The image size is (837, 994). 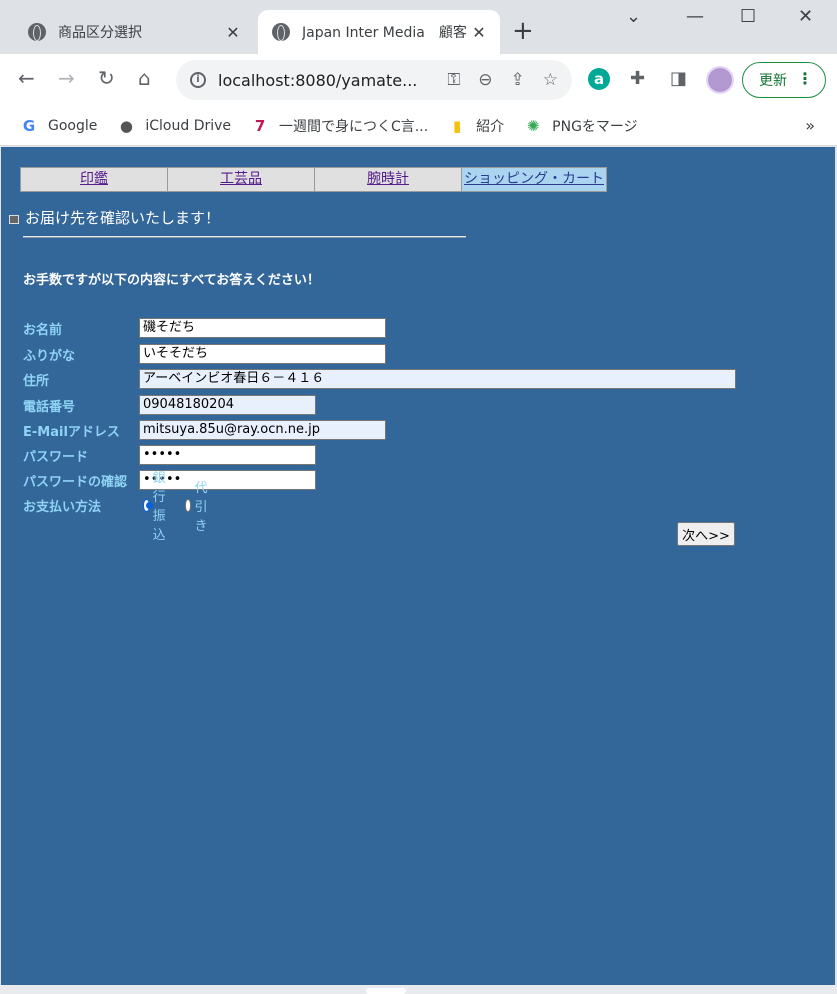 I want to click on menu-seal: 印鑑, so click(x=93, y=179).